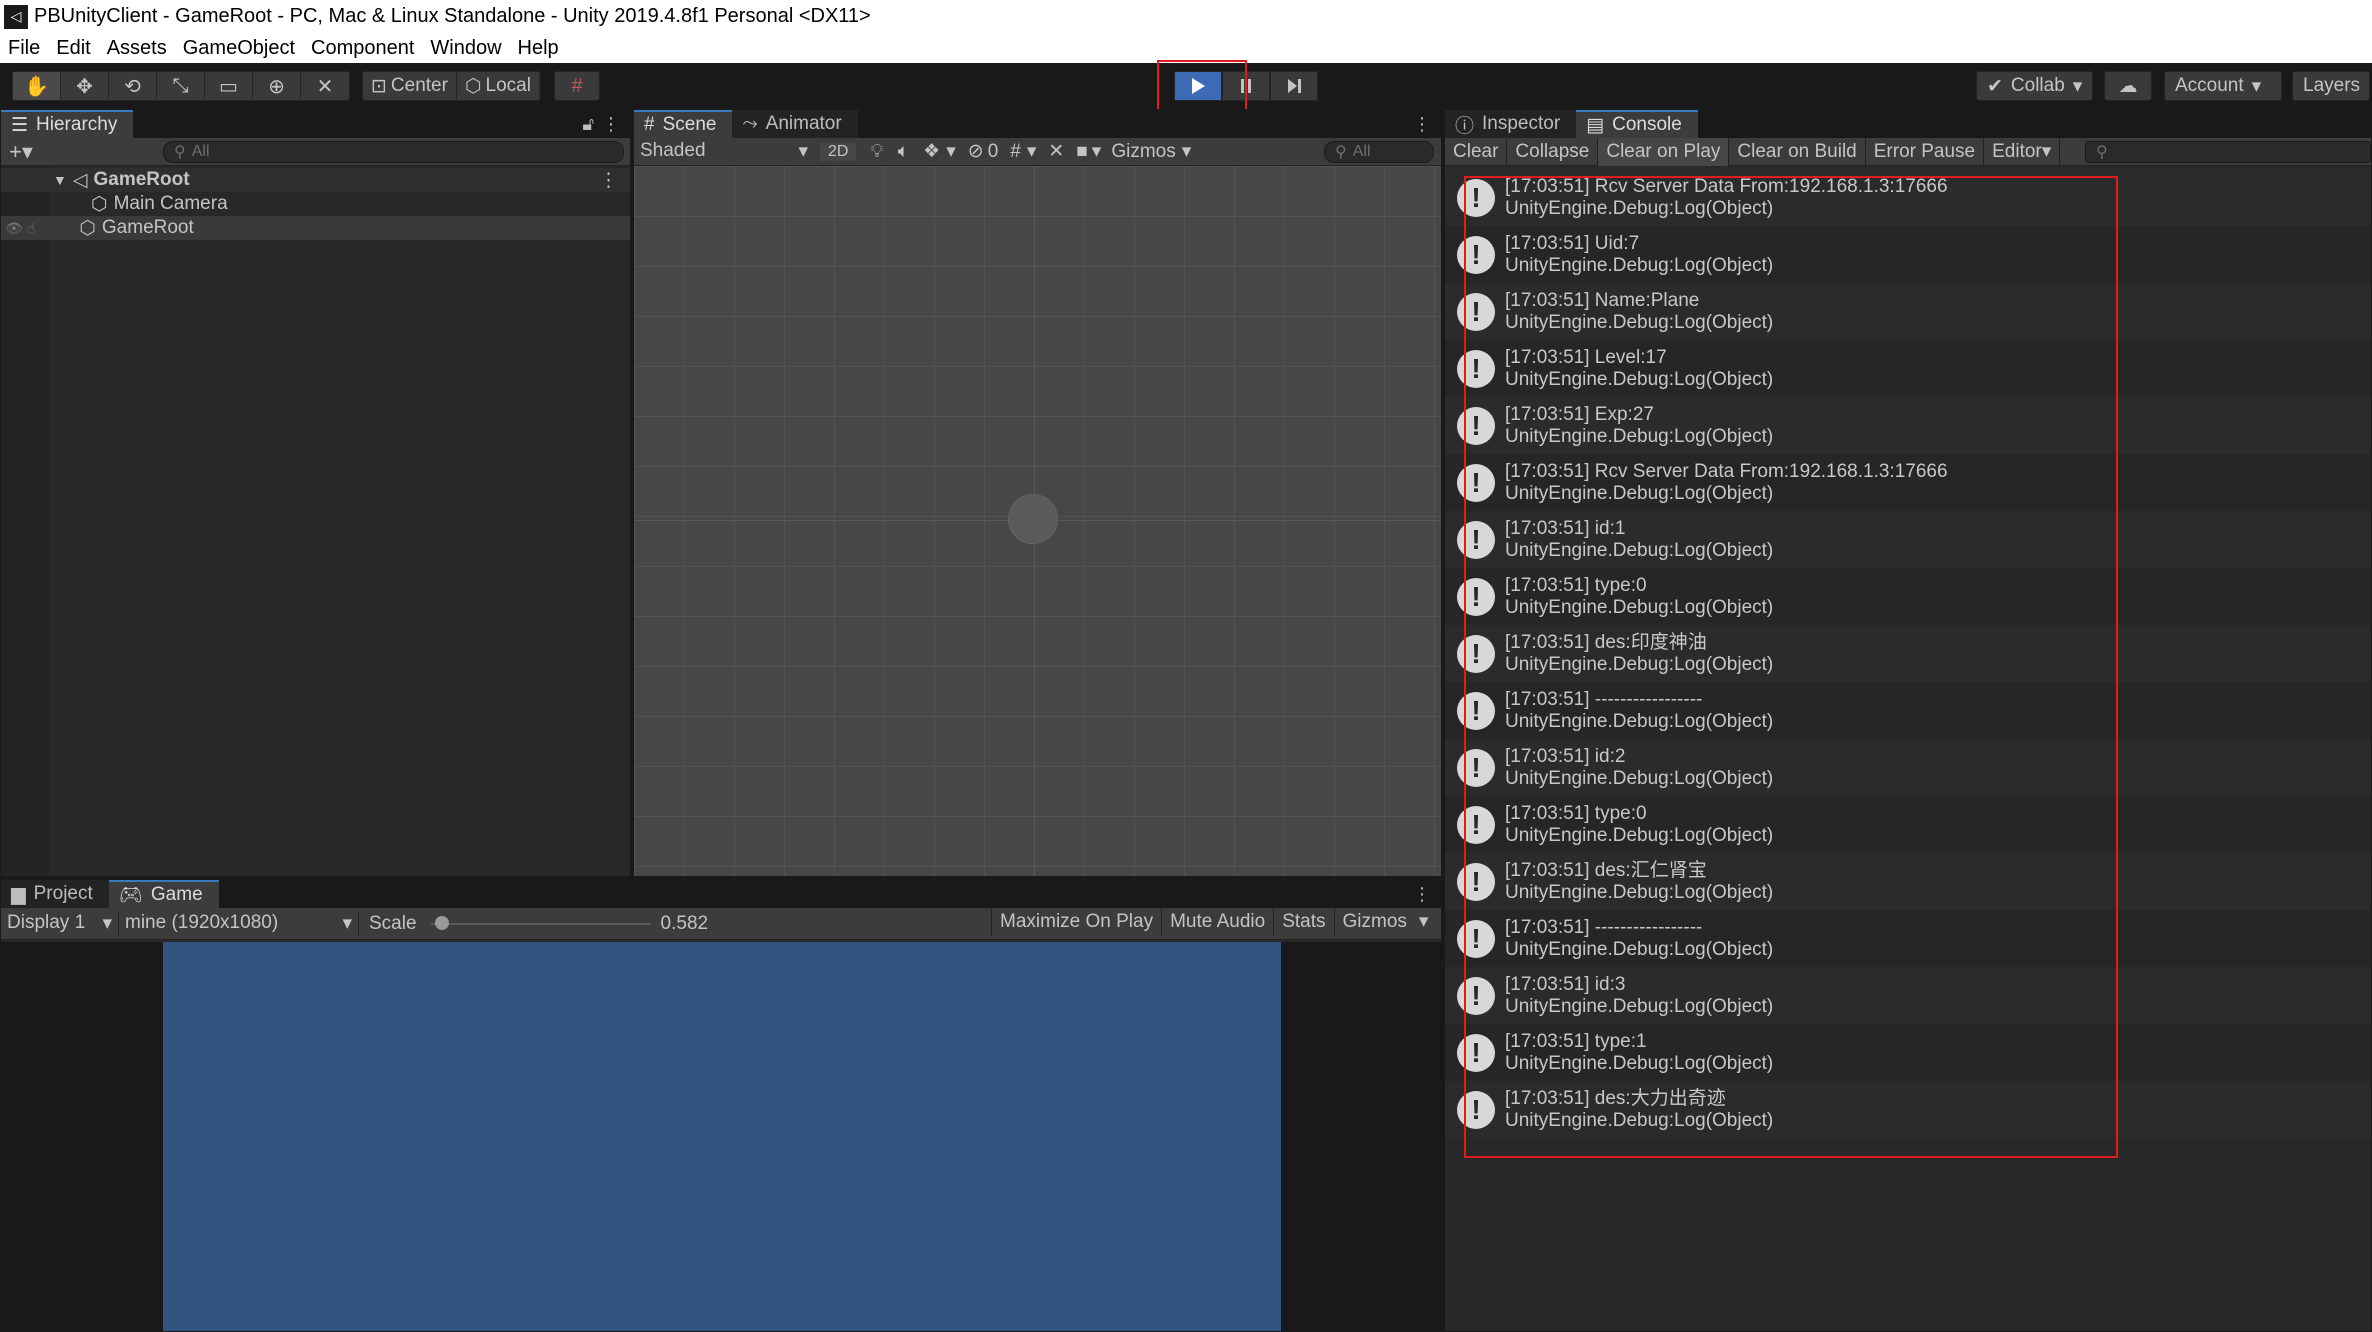  What do you see at coordinates (229, 86) in the screenshot?
I see `rect-tool-icon: ▭` at bounding box center [229, 86].